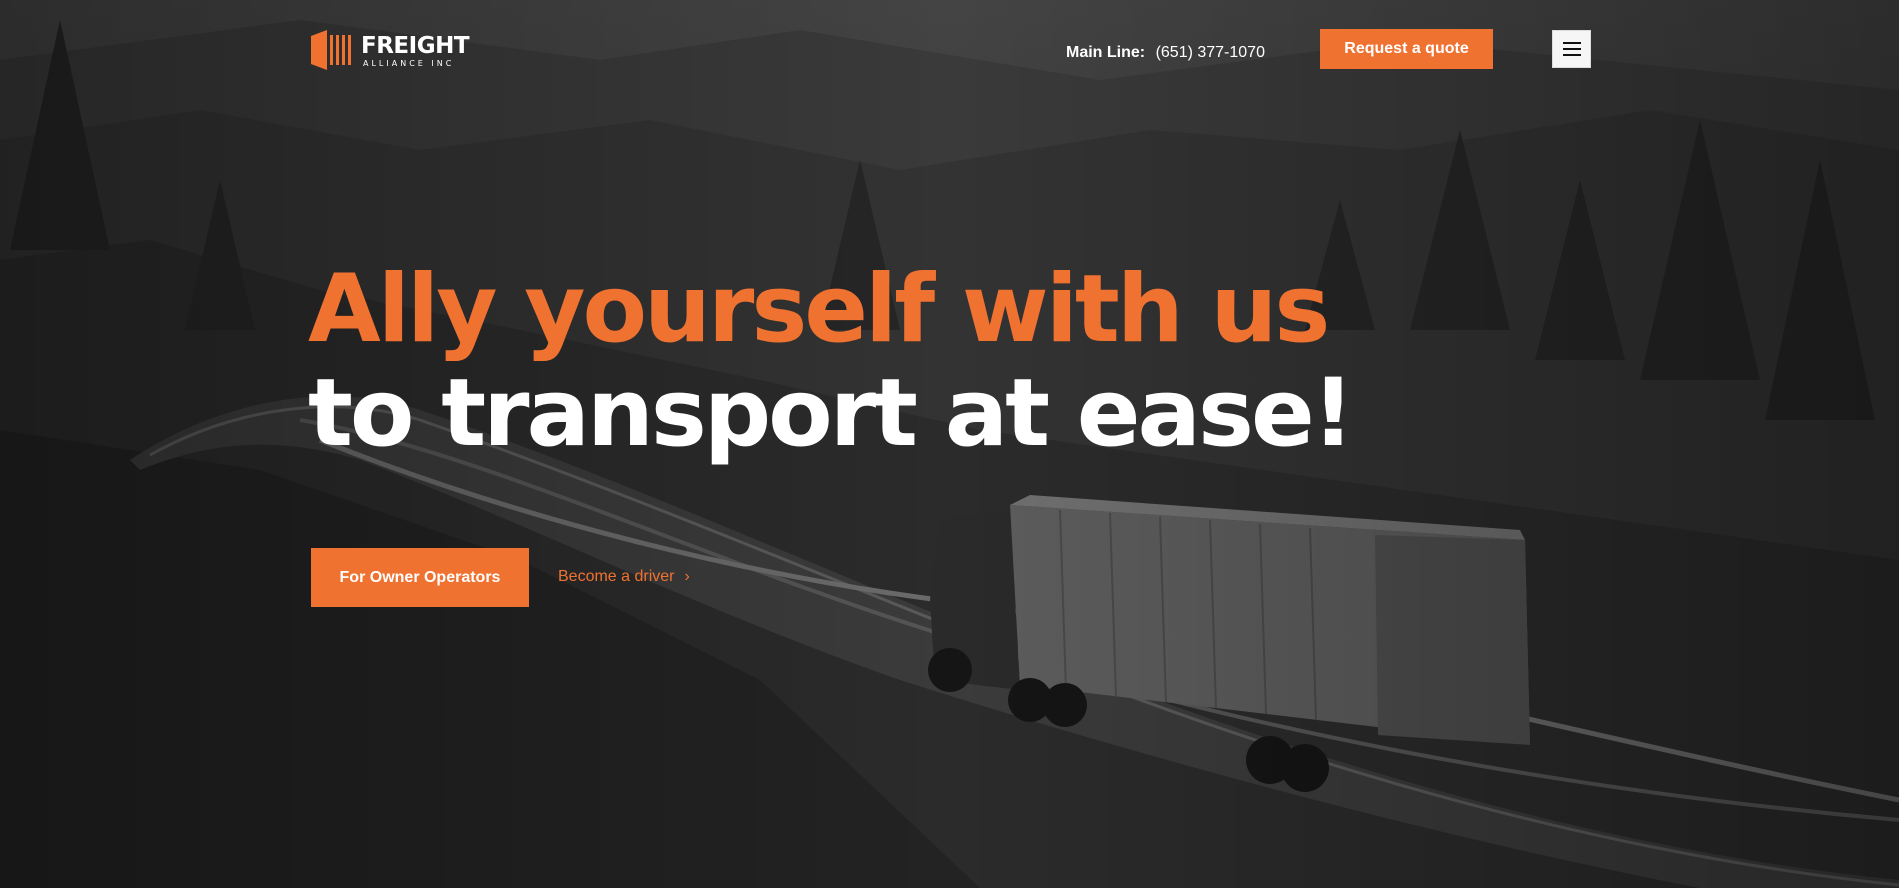 This screenshot has height=888, width=1899. Describe the element at coordinates (819, 309) in the screenshot. I see `hero-headline-line1: Ally yourself with us` at that location.